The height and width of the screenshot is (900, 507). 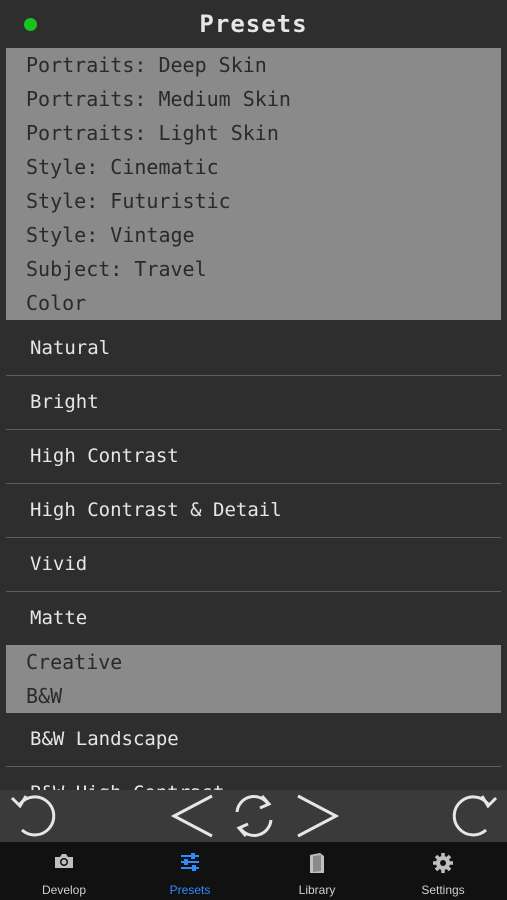 I want to click on redo-button, so click(x=476, y=816).